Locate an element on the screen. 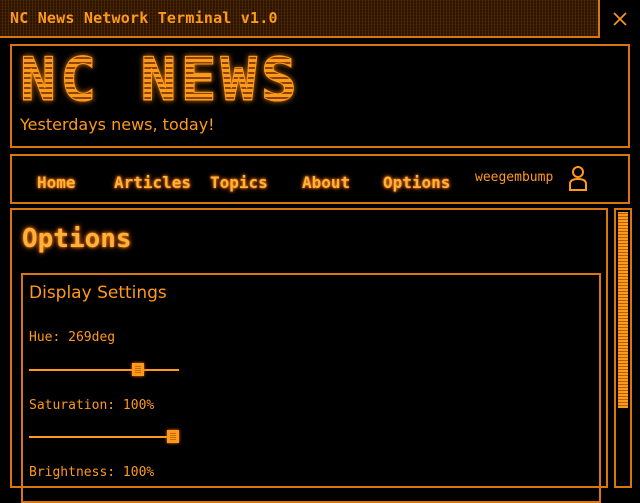  close-button is located at coordinates (619, 19).